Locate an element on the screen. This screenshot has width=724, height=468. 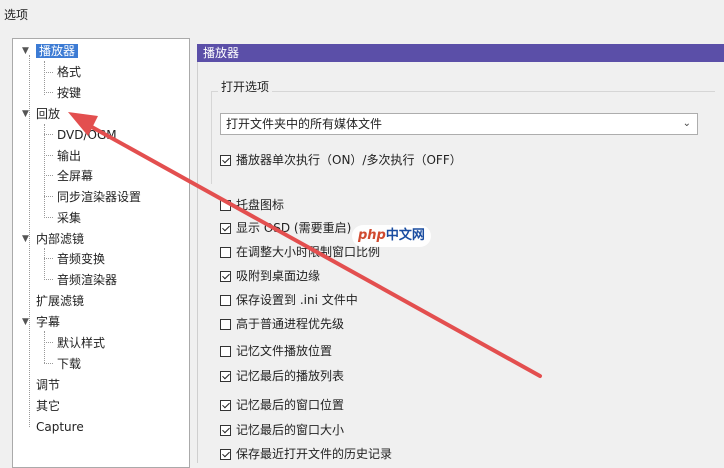
save-history-checkbox: 保存最近打开文件的历史记录 is located at coordinates (306, 454).